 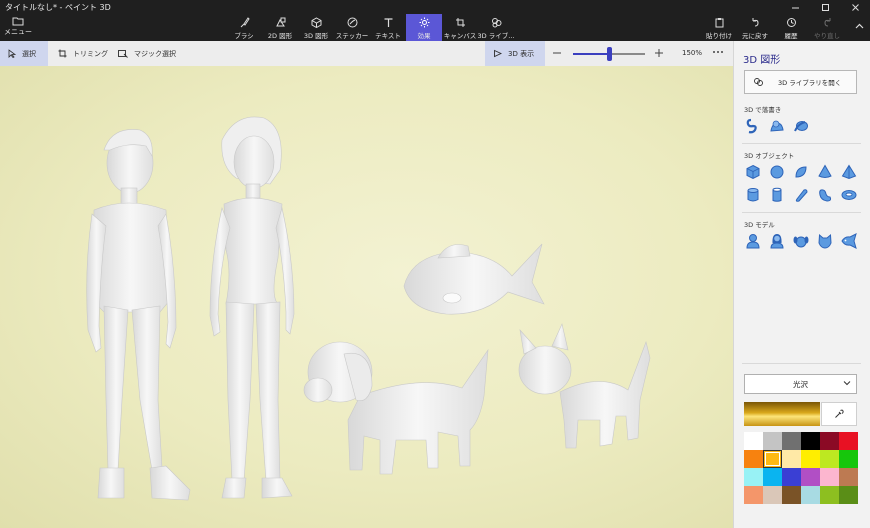 I want to click on maximize-button, so click(x=825, y=7).